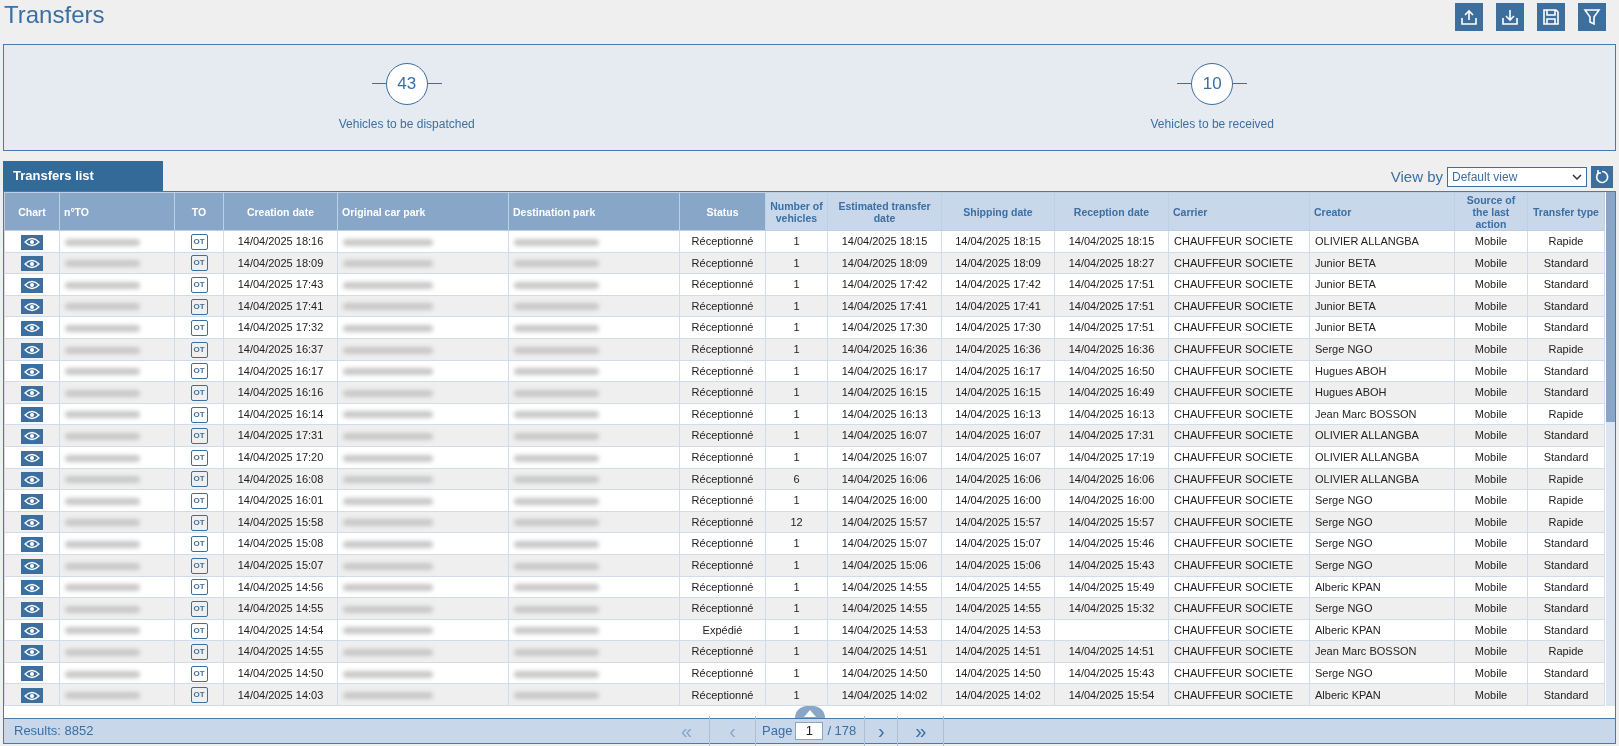 This screenshot has height=746, width=1619. I want to click on page-label: Page, so click(777, 731).